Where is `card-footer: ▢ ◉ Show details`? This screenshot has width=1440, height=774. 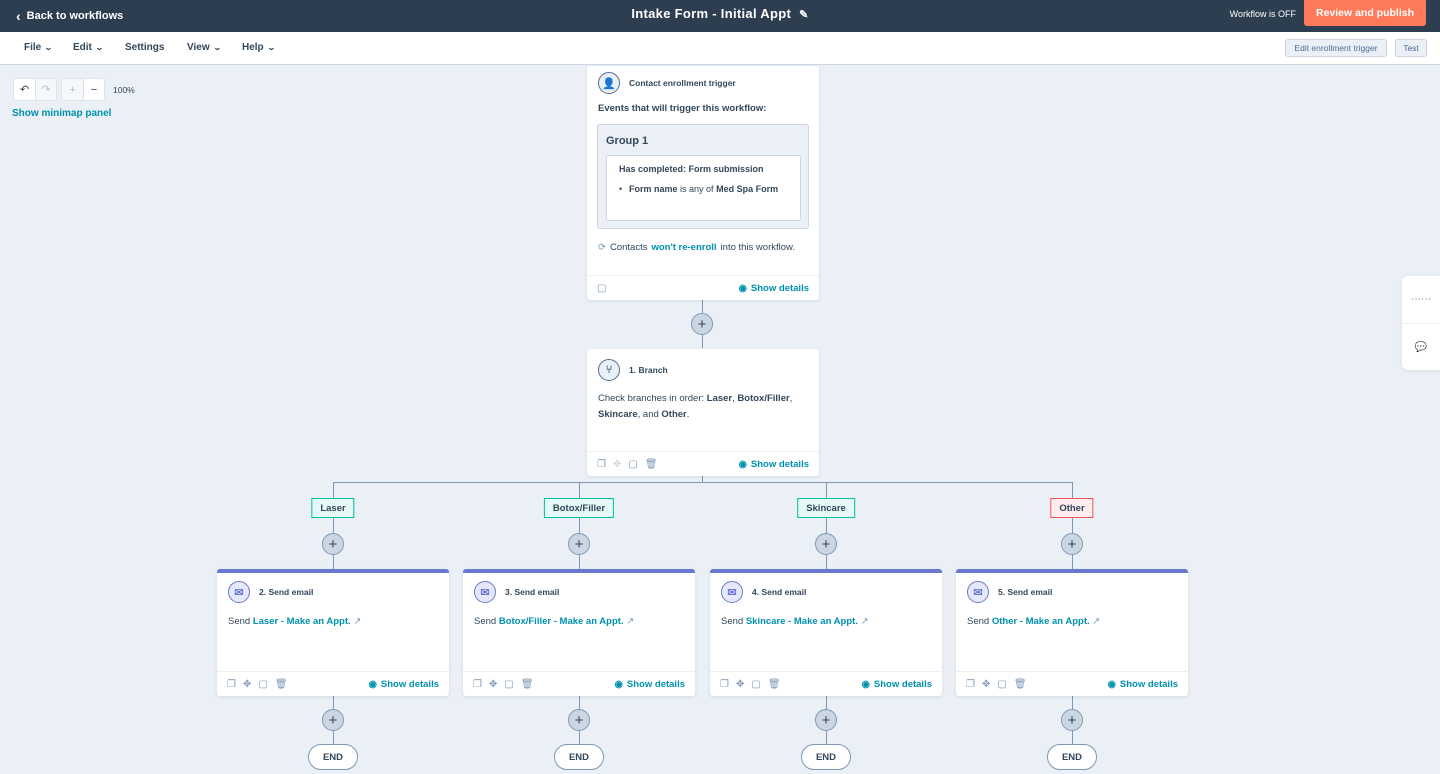 card-footer: ▢ ◉ Show details is located at coordinates (703, 287).